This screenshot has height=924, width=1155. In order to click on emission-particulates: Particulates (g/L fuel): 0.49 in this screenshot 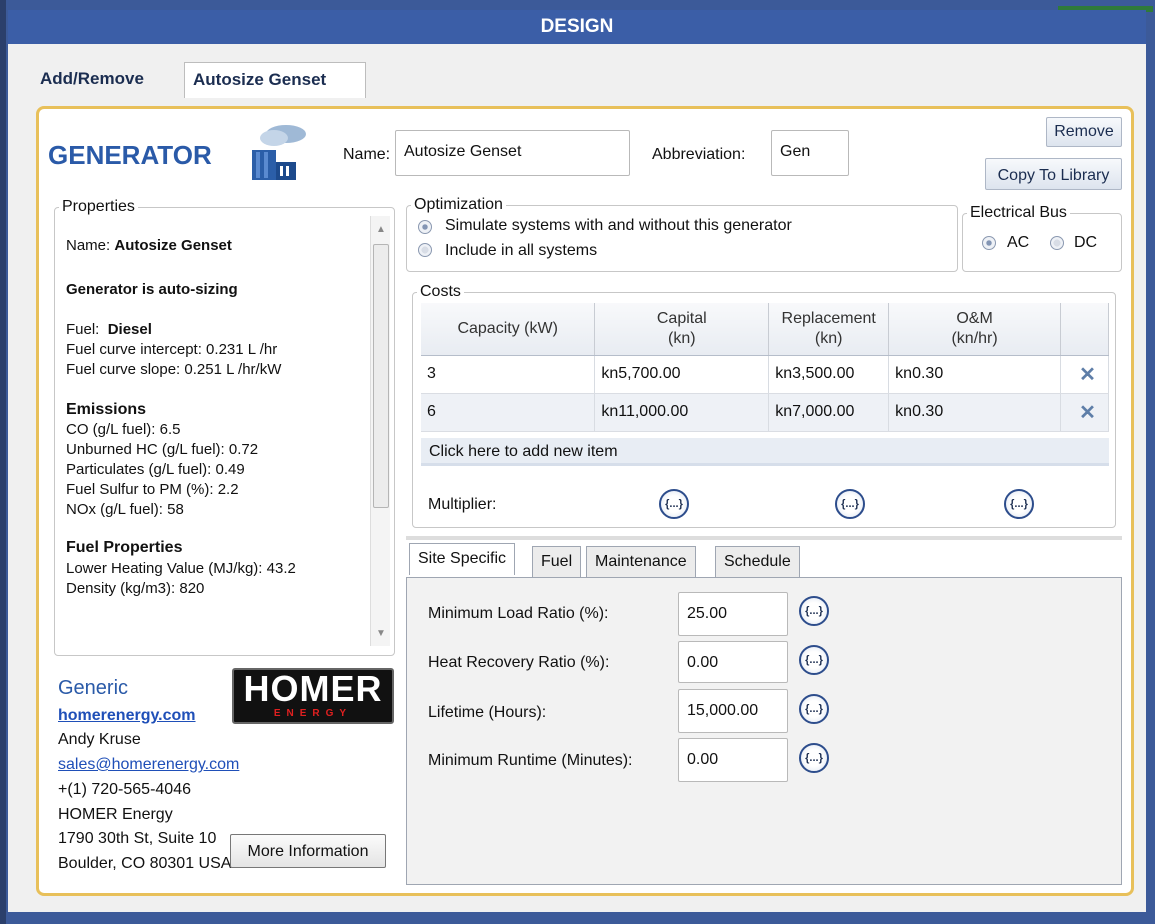, I will do `click(155, 469)`.